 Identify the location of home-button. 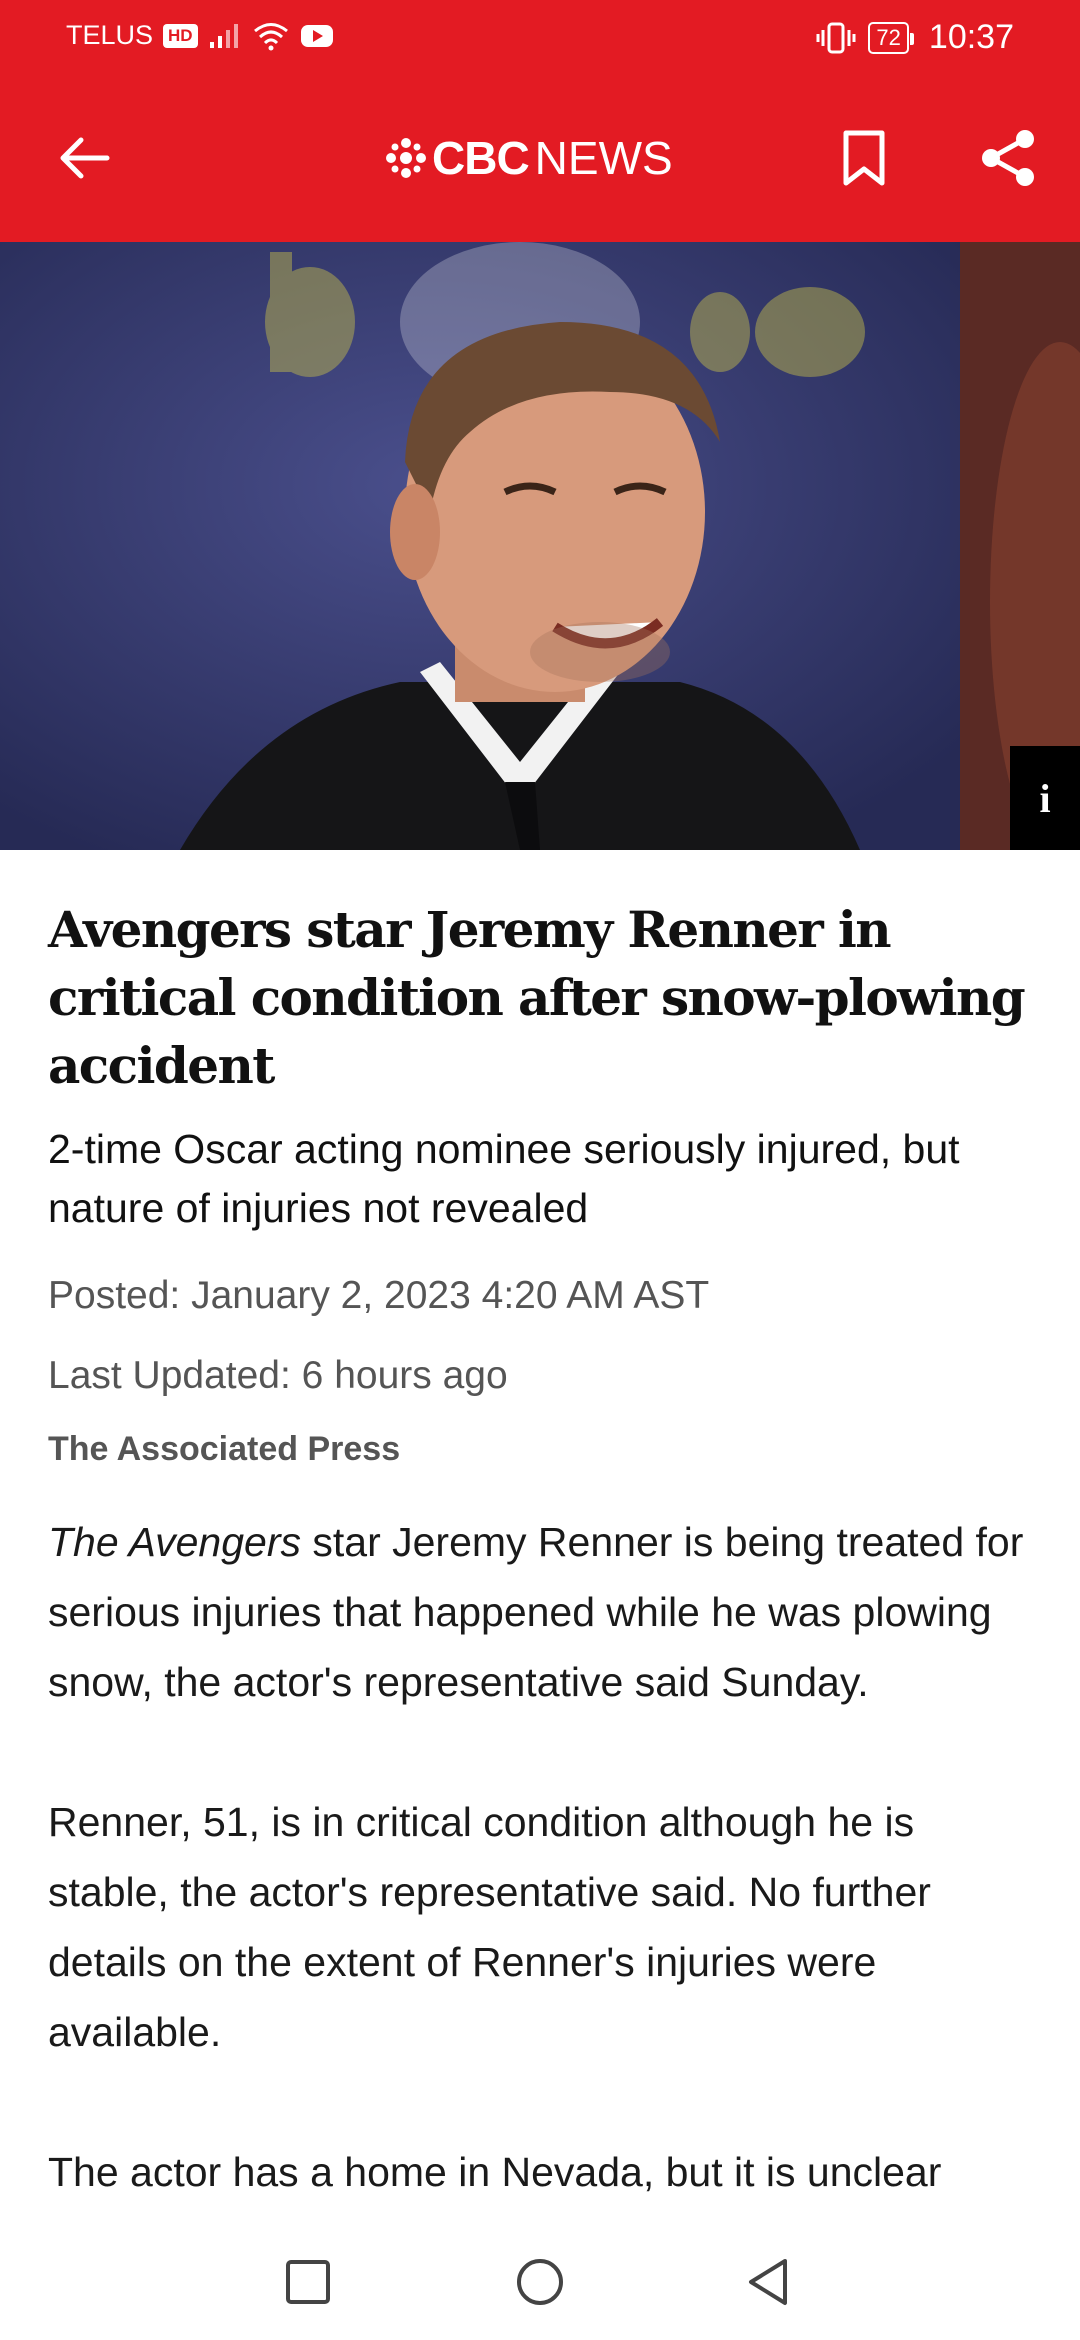
(540, 2282).